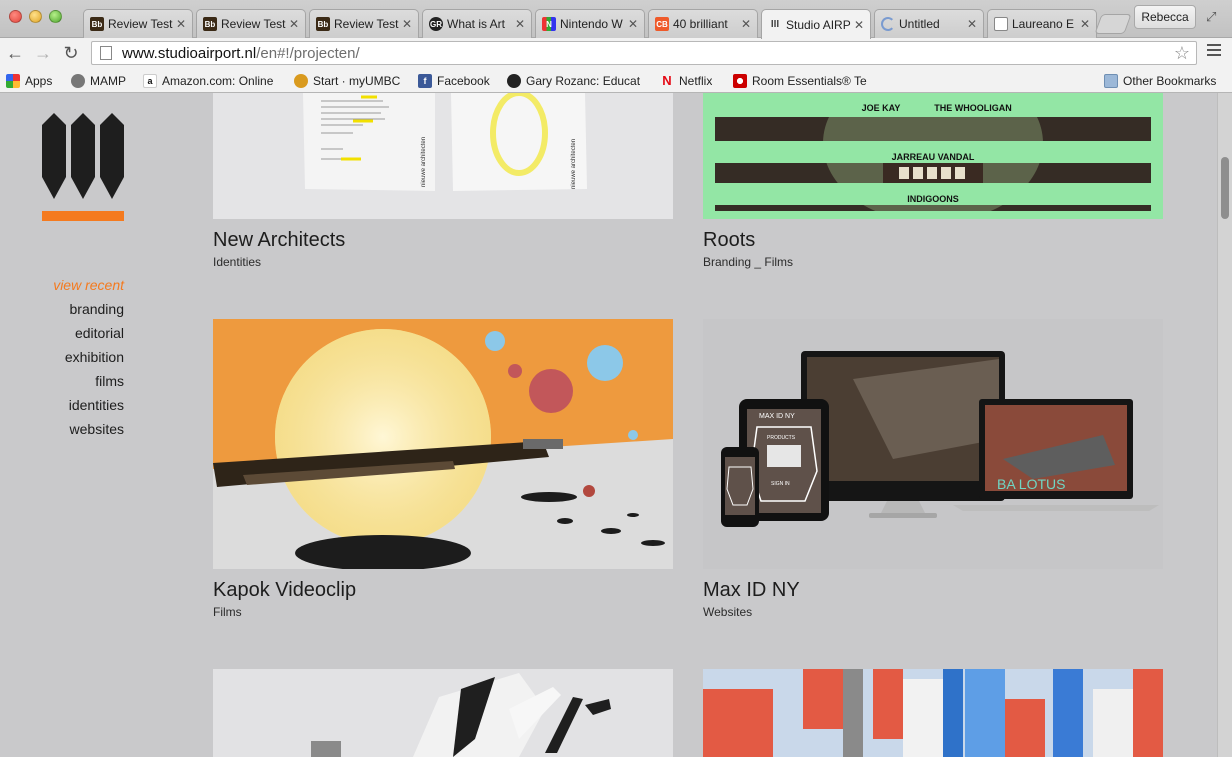 The width and height of the screenshot is (1232, 757). Describe the element at coordinates (218, 80) in the screenshot. I see `bookmark-label: Amazon.com: Online` at that location.